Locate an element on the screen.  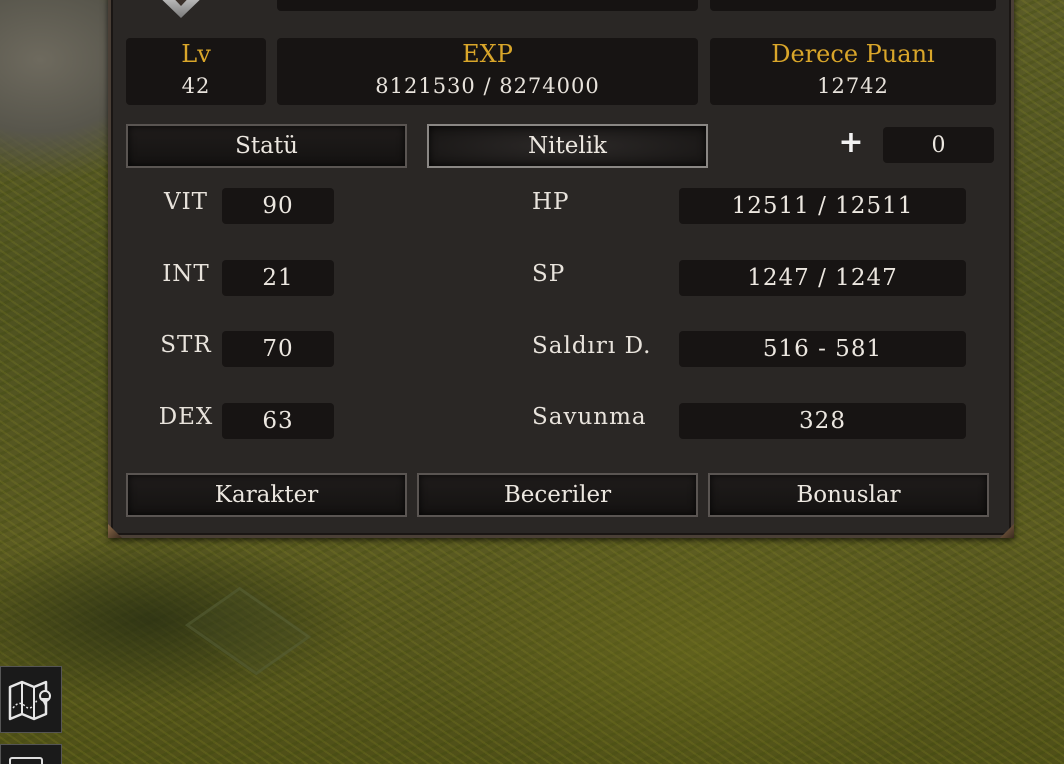
exp-box: EXP 8121530 / 8274000 is located at coordinates (487, 71).